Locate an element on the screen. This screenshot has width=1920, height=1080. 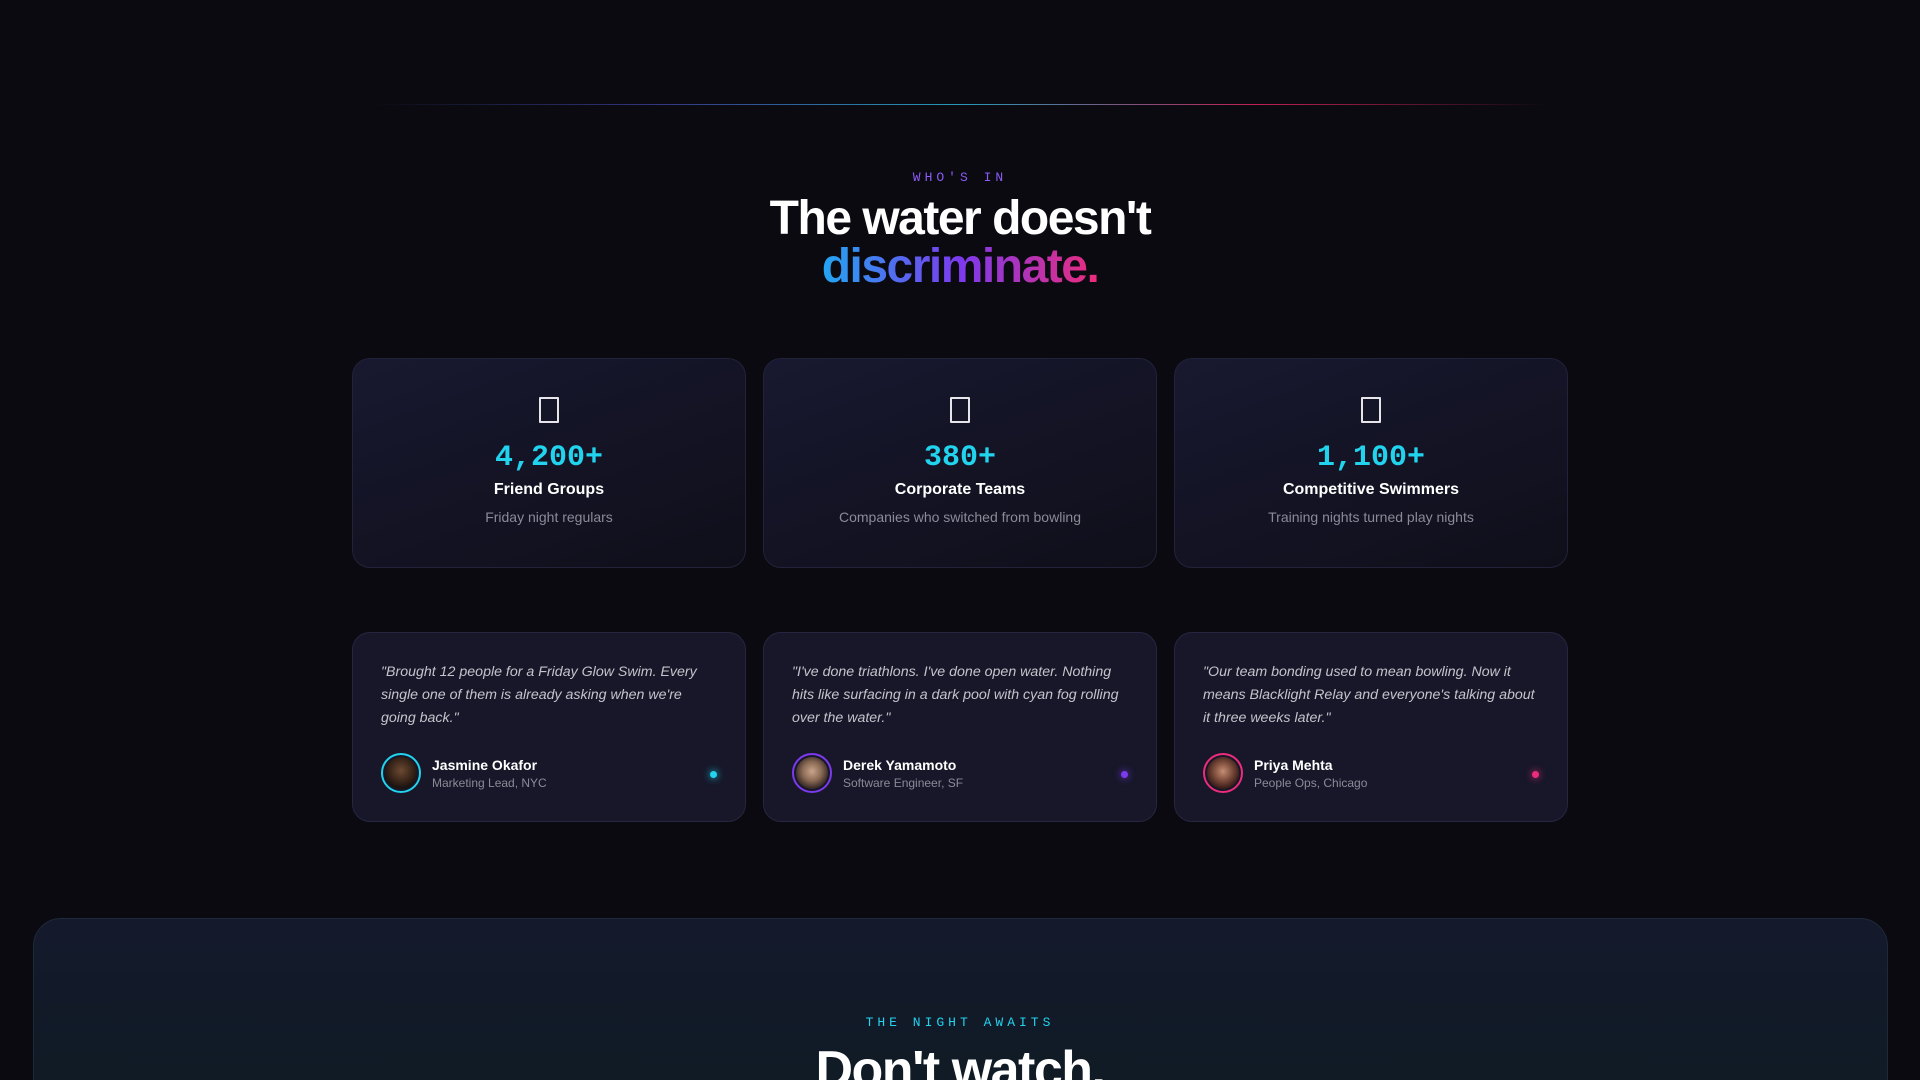
headline-line-2-gradient: discriminate. is located at coordinates (960, 266).